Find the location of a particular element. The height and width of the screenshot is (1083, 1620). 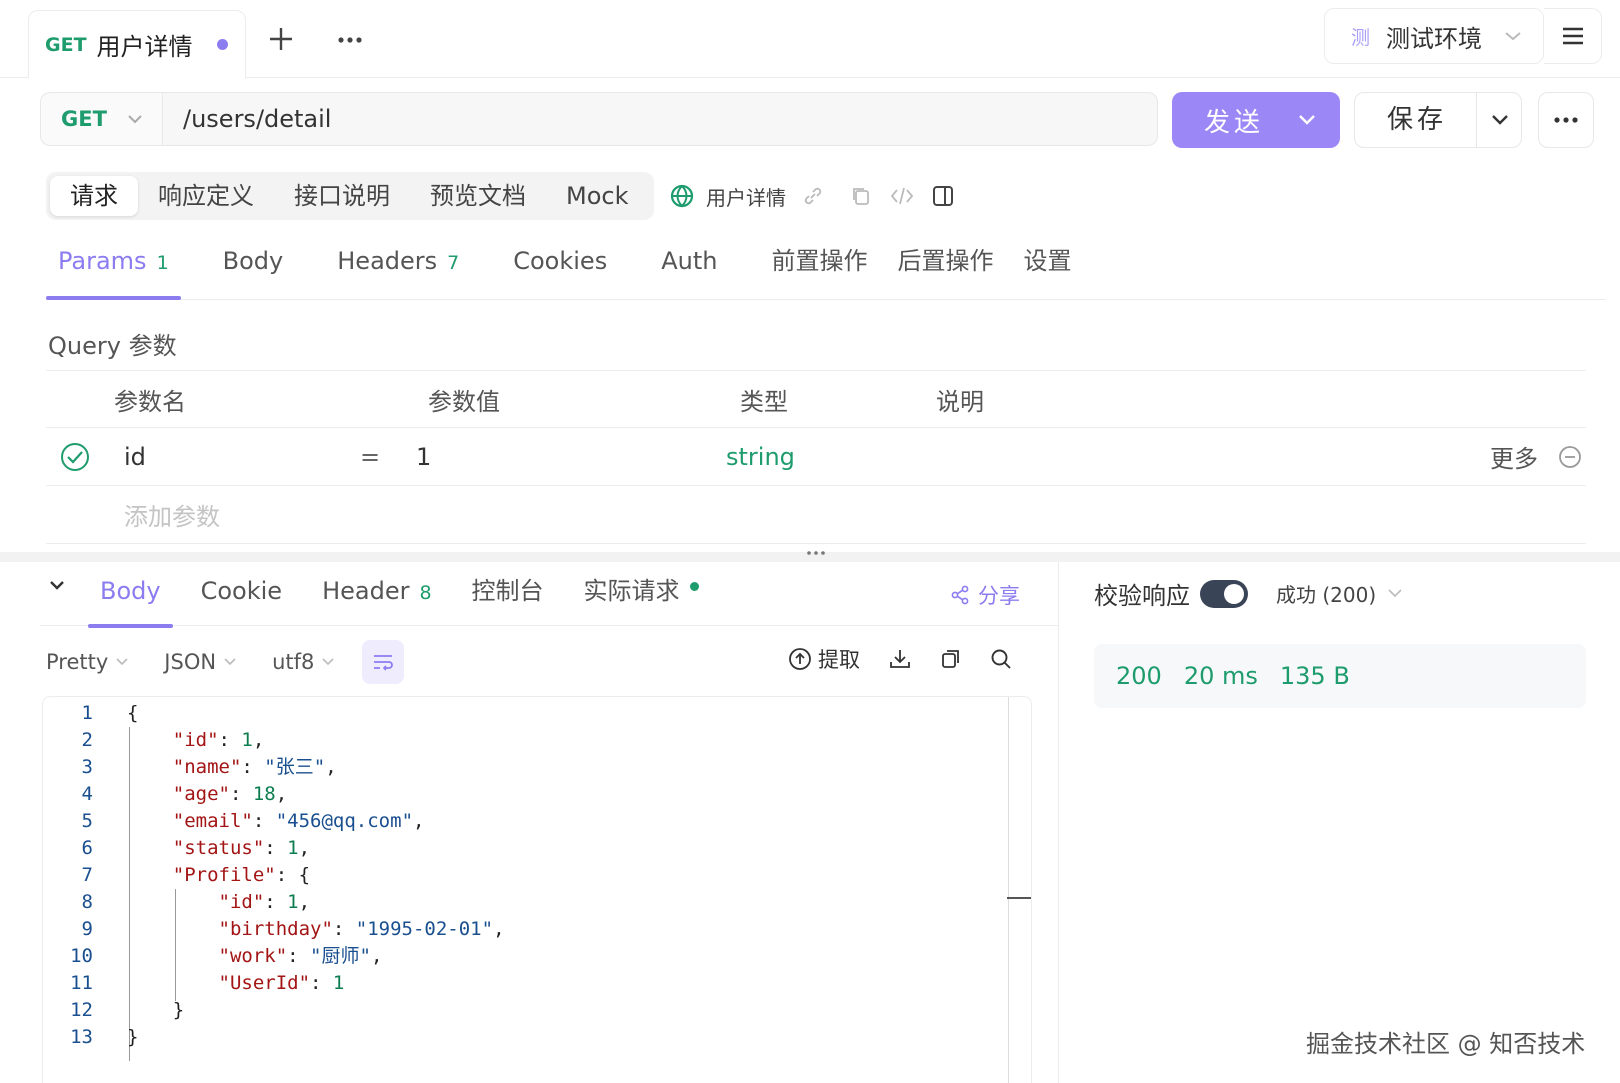

share-button: 分享 is located at coordinates (985, 595).